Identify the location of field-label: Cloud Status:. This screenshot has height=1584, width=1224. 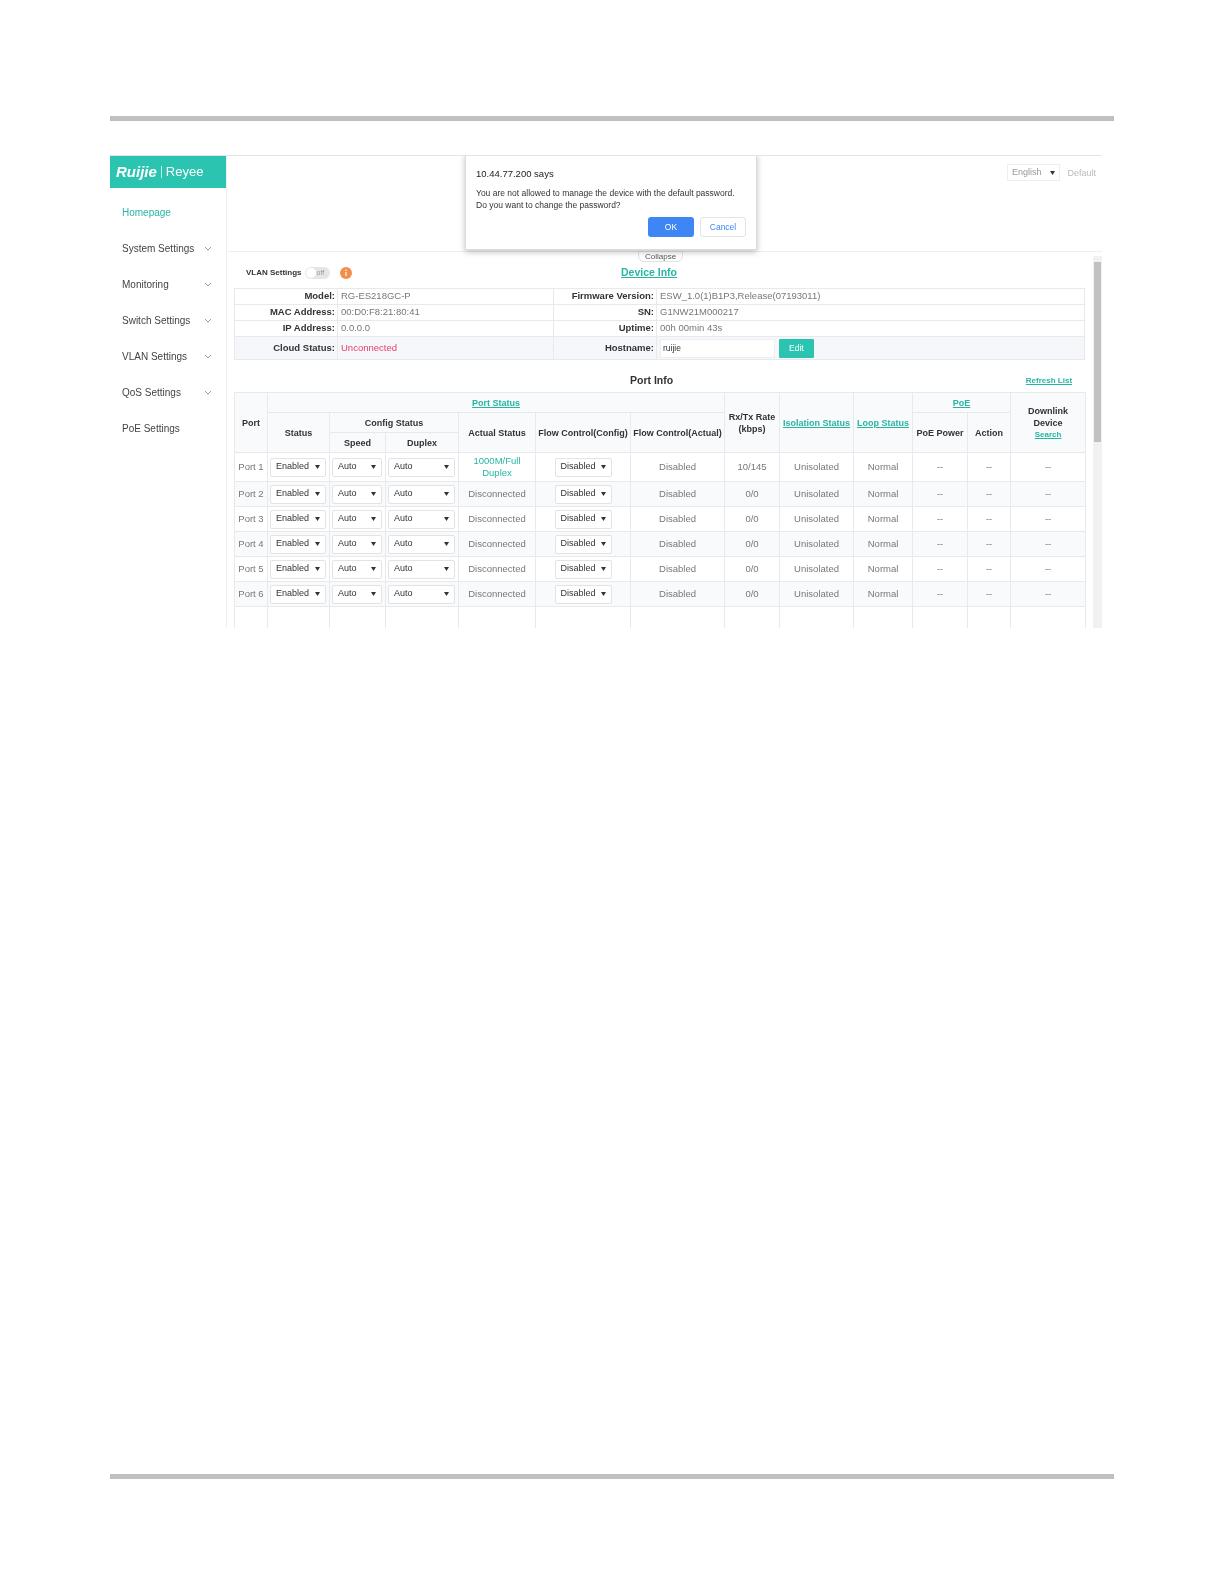
(286, 348).